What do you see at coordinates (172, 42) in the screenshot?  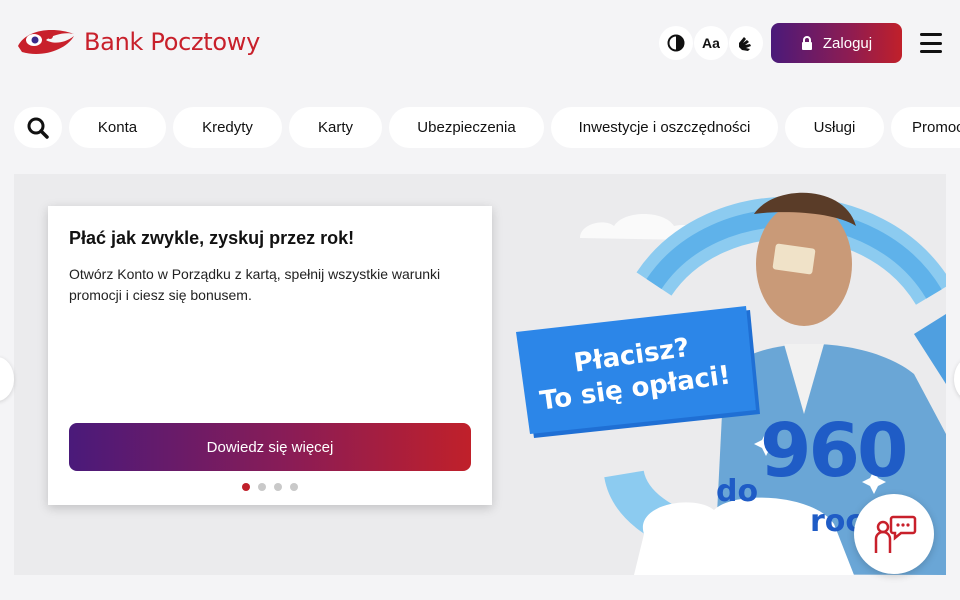 I see `brand-name: Bank Pocztowy` at bounding box center [172, 42].